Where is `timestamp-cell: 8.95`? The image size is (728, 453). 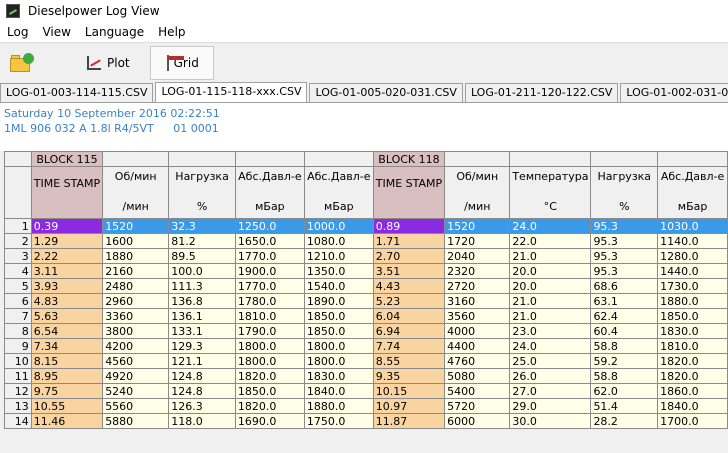 timestamp-cell: 8.95 is located at coordinates (67, 376).